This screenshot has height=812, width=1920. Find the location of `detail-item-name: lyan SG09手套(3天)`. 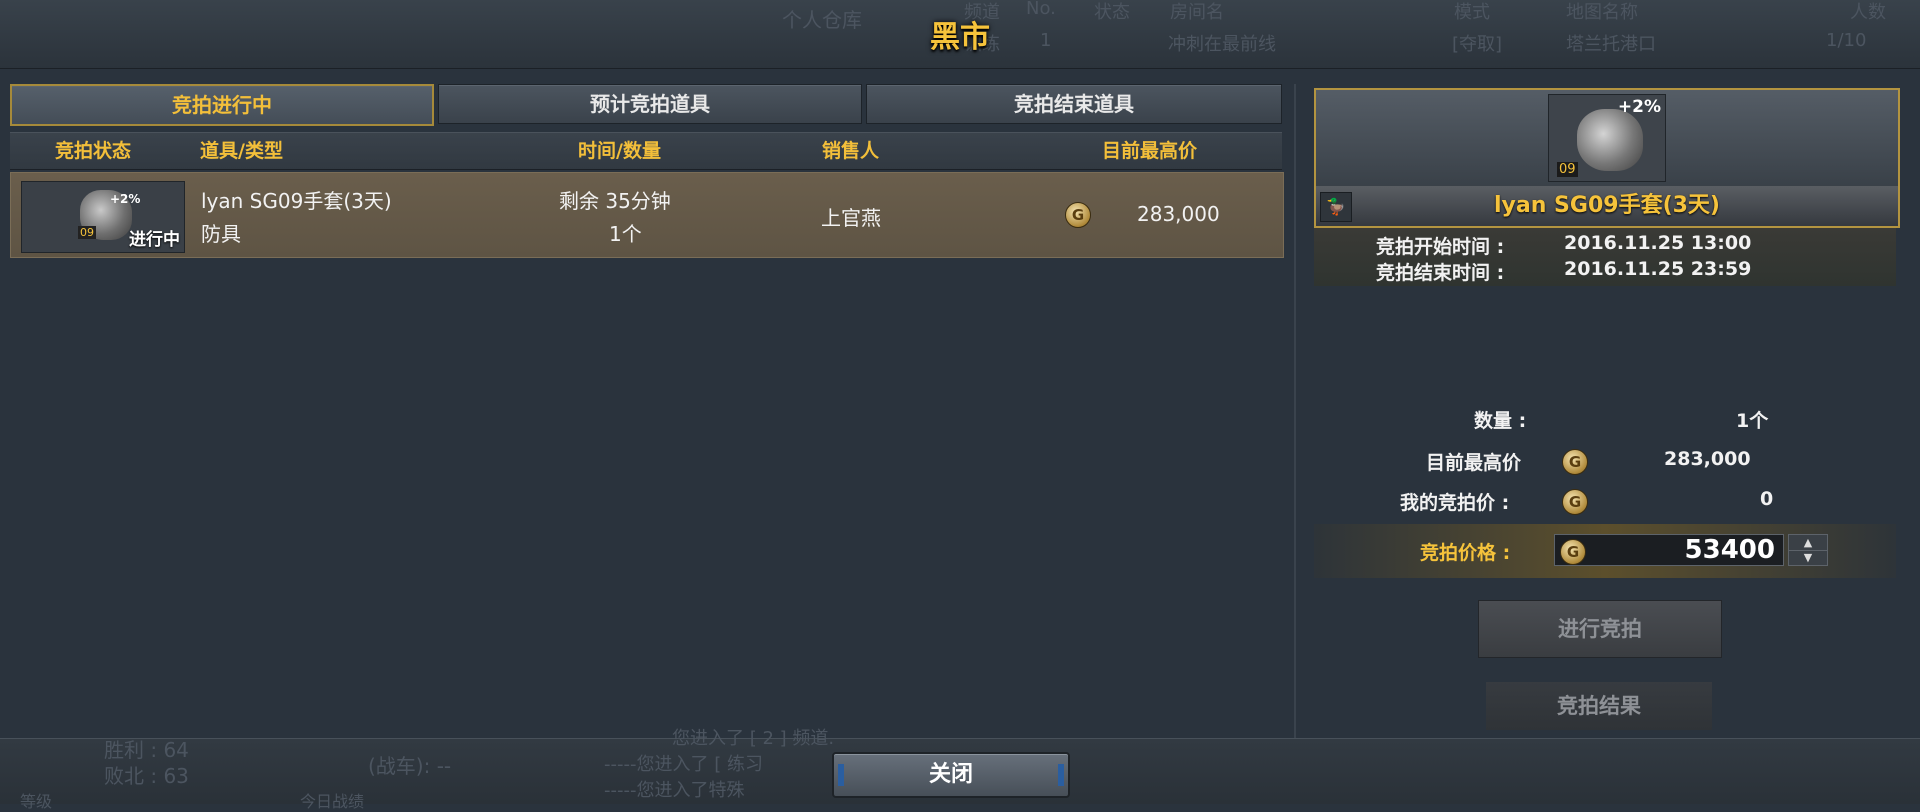

detail-item-name: lyan SG09手套(3天) is located at coordinates (1607, 205).